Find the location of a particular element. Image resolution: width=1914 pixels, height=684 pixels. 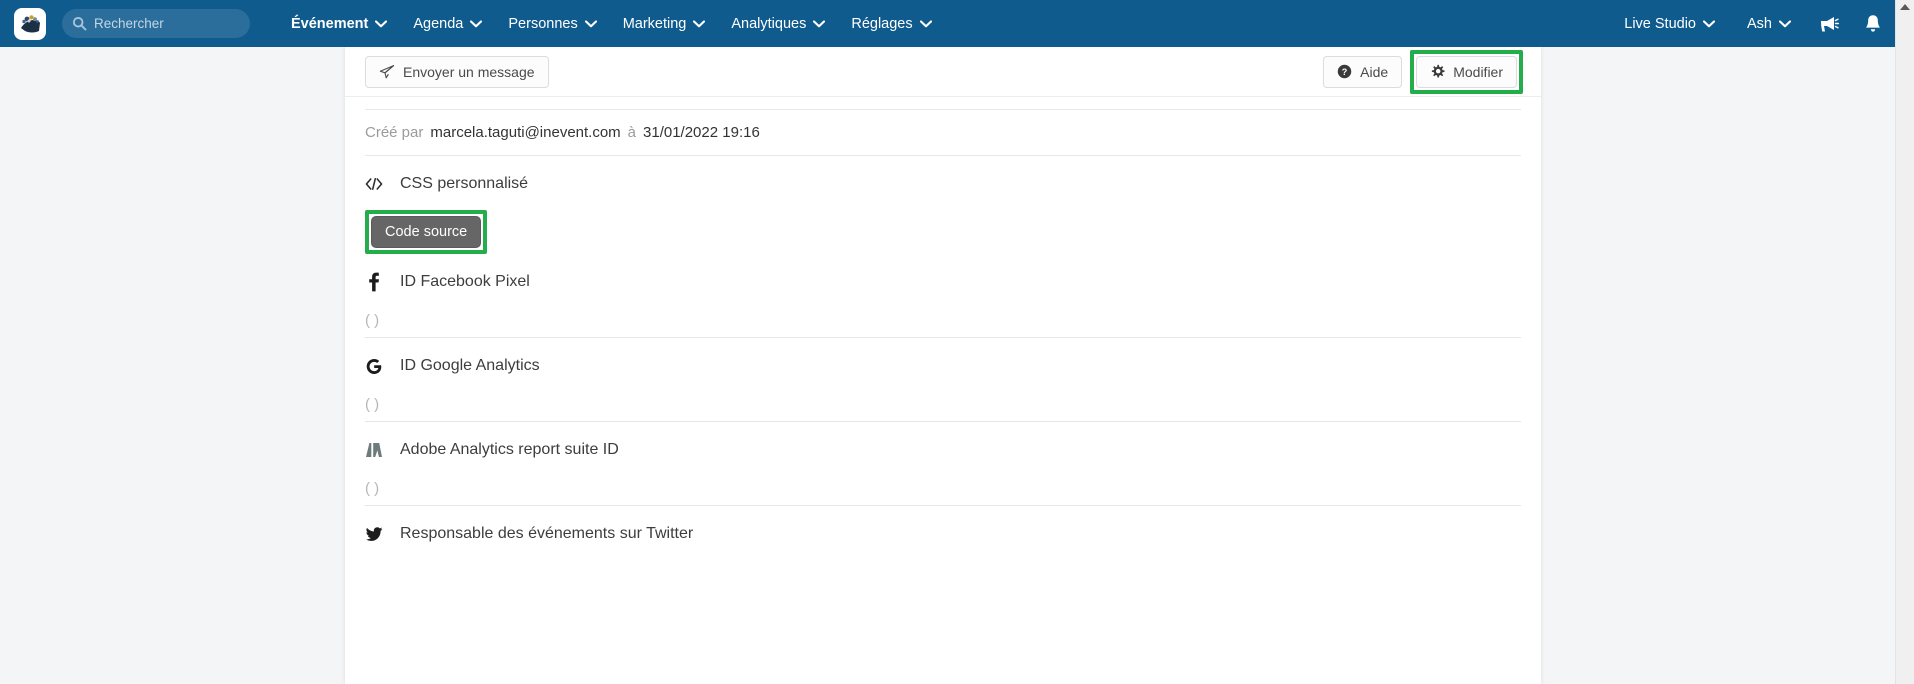

announcements-button is located at coordinates (1829, 23).